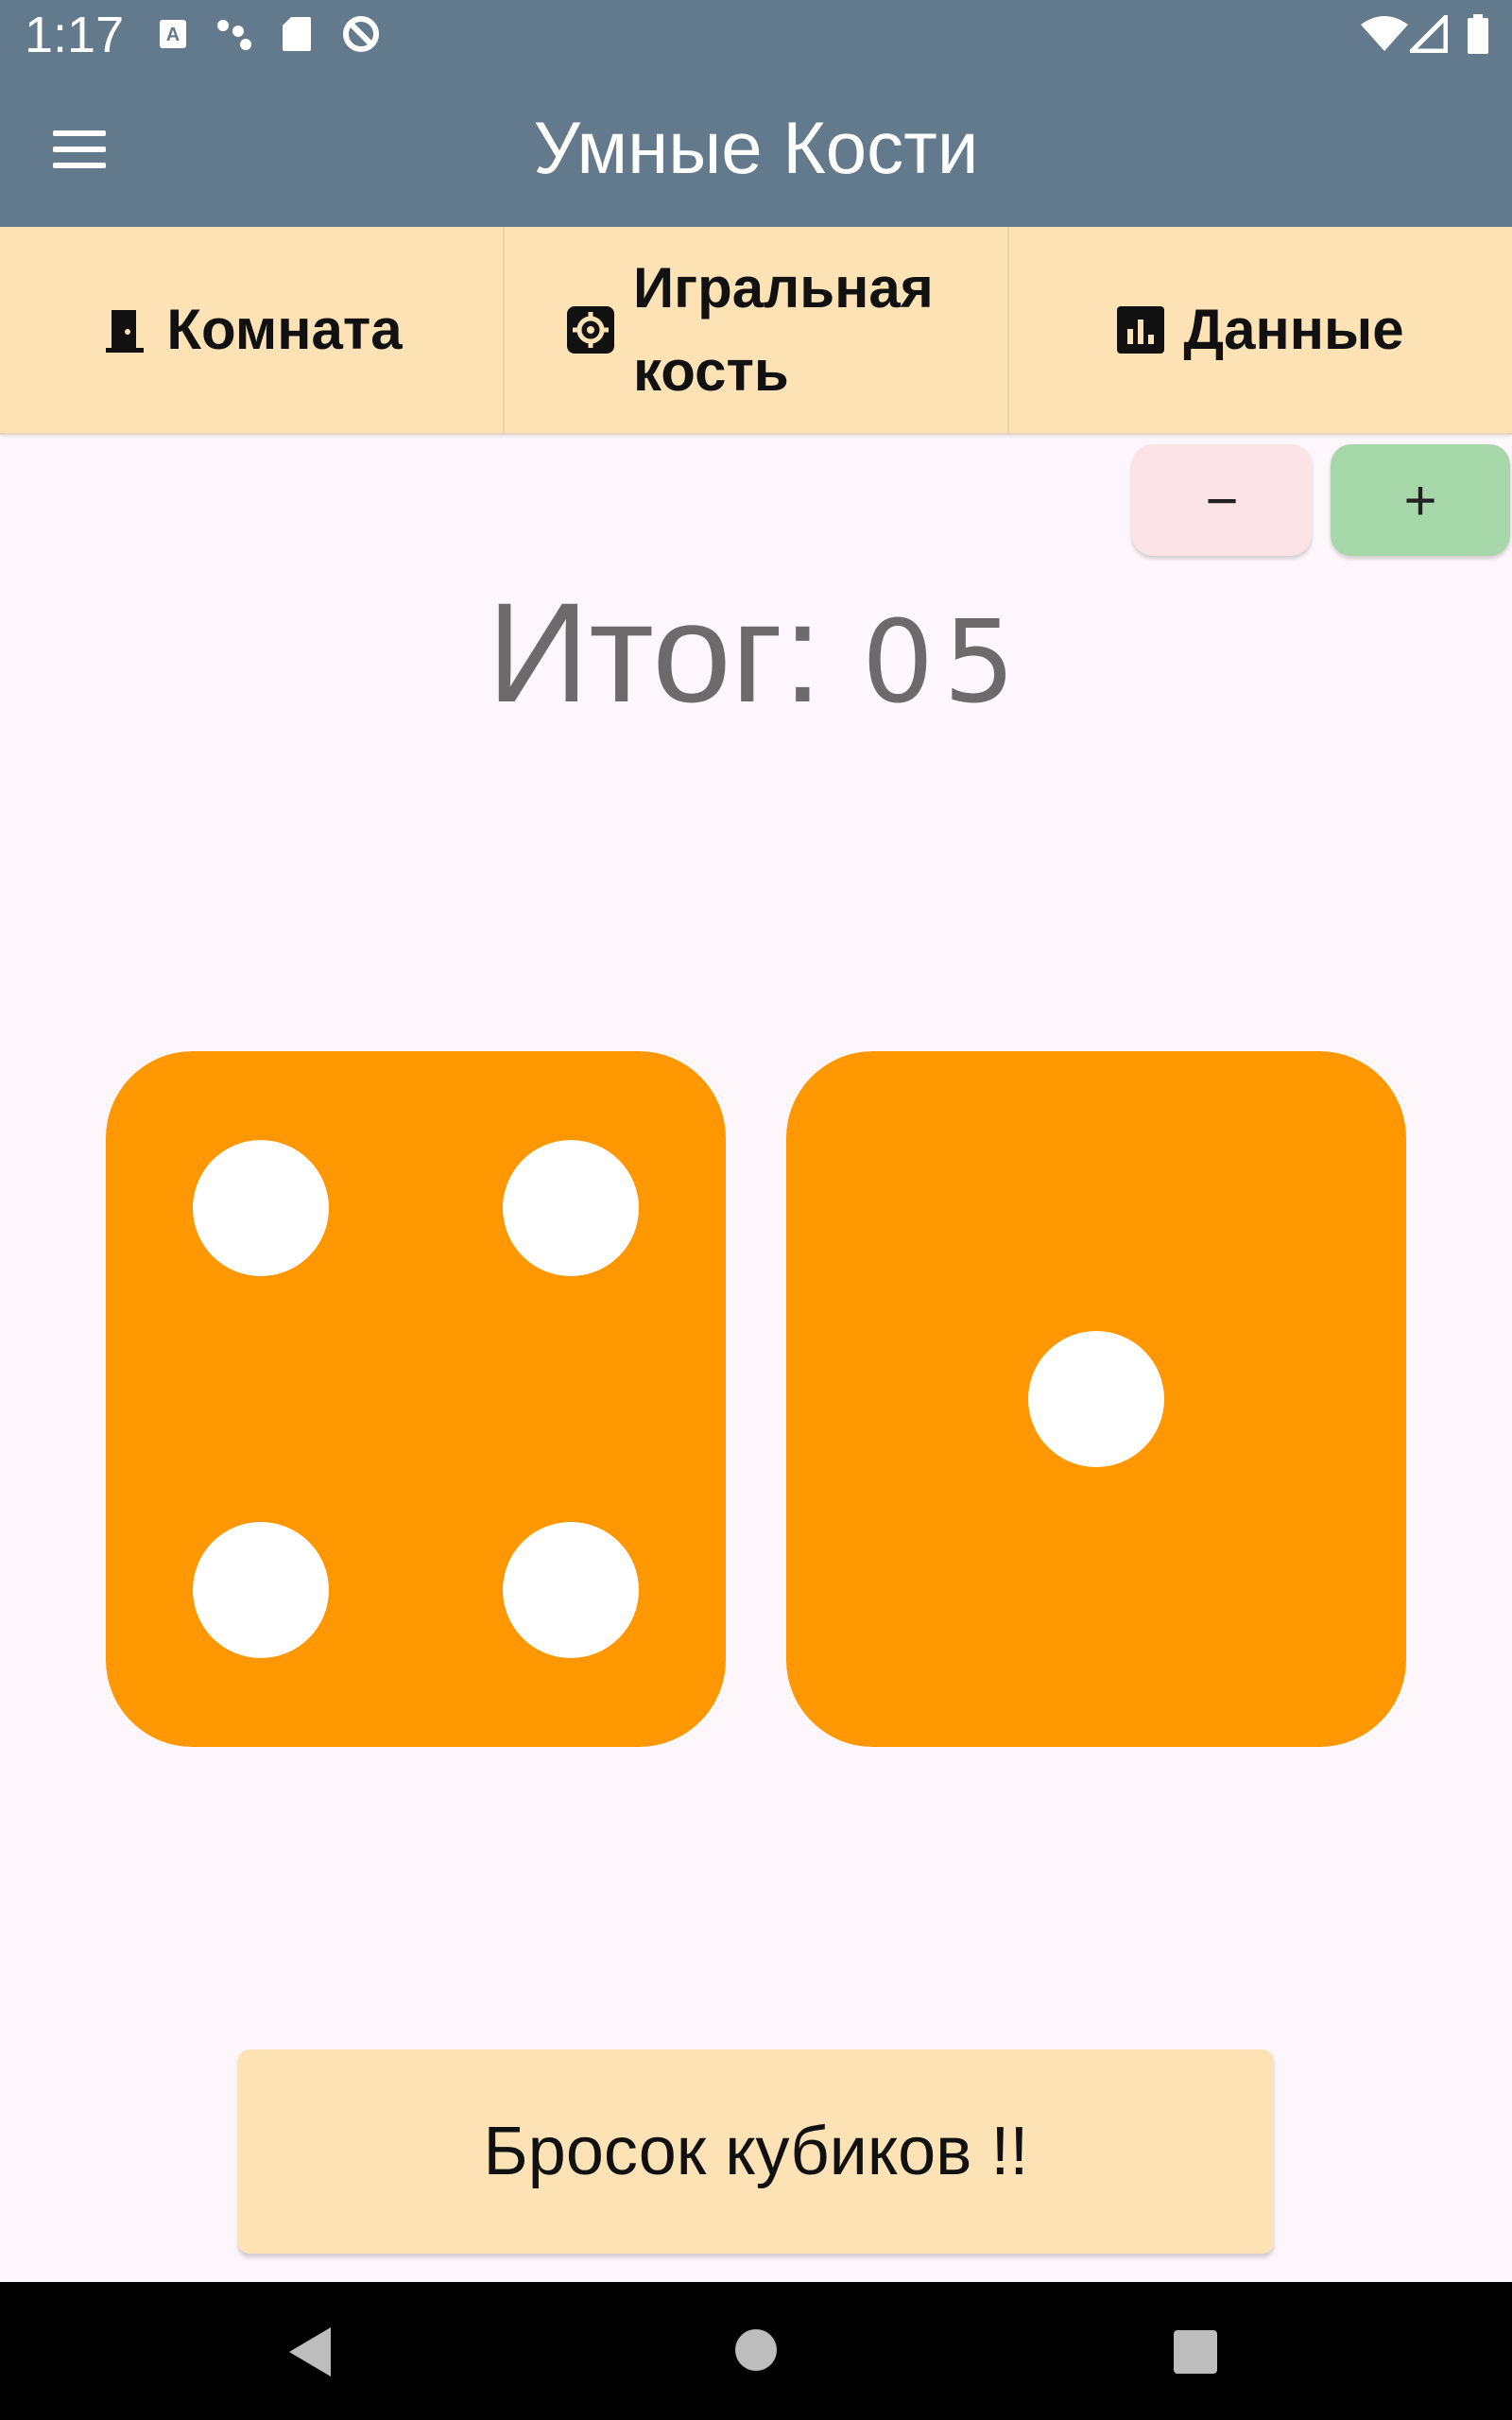 The width and height of the screenshot is (1512, 2420). Describe the element at coordinates (590, 330) in the screenshot. I see `gear-icon` at that location.